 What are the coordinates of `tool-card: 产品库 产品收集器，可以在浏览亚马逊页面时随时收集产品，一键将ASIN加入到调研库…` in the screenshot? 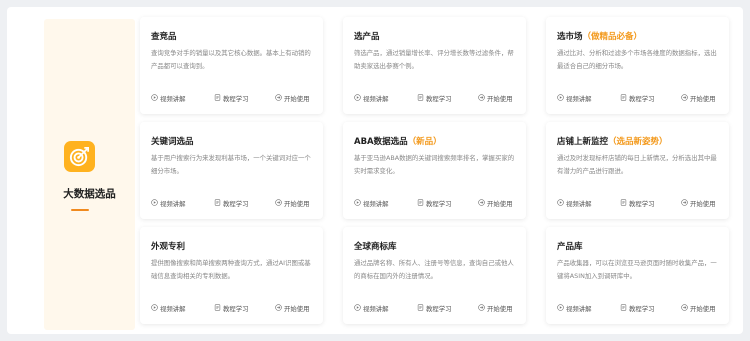 It's located at (637, 275).